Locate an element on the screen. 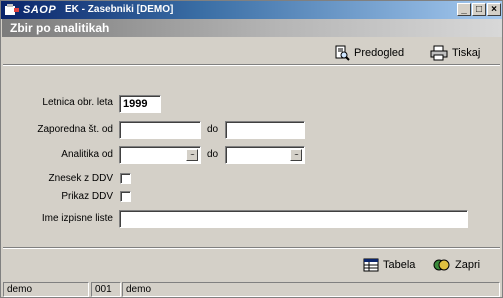  close-form-label: Zapri is located at coordinates (468, 265).